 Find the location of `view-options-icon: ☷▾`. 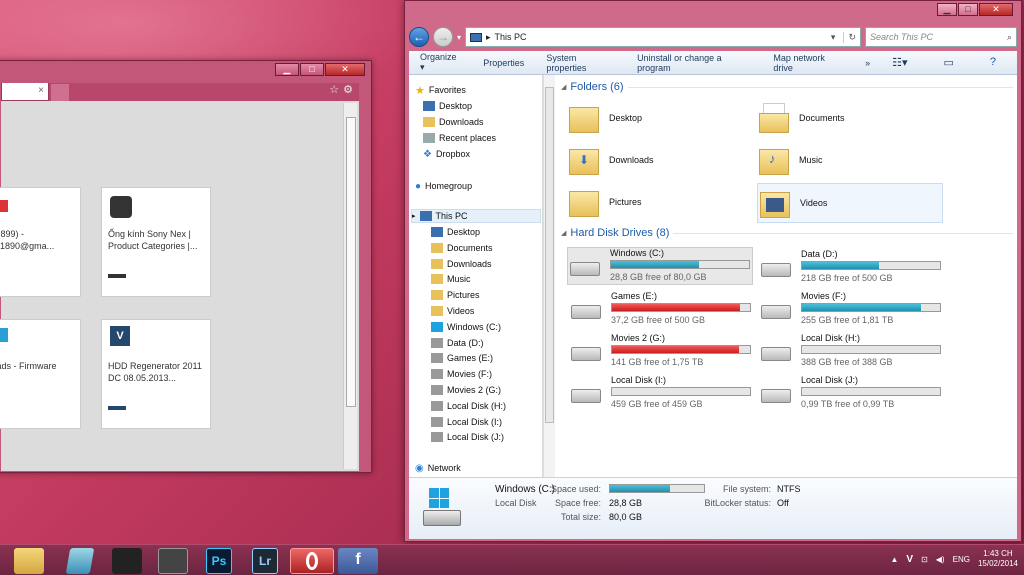

view-options-icon: ☷▾ is located at coordinates (899, 62).